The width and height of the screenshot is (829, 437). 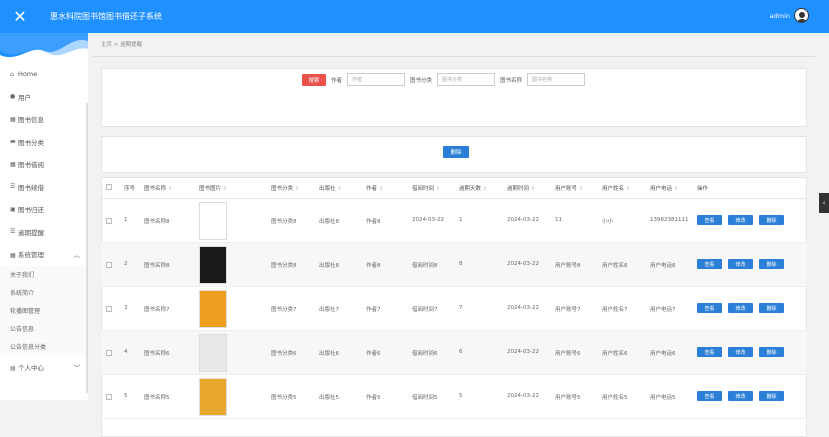 I want to click on header-image: 图书图片, so click(x=210, y=189).